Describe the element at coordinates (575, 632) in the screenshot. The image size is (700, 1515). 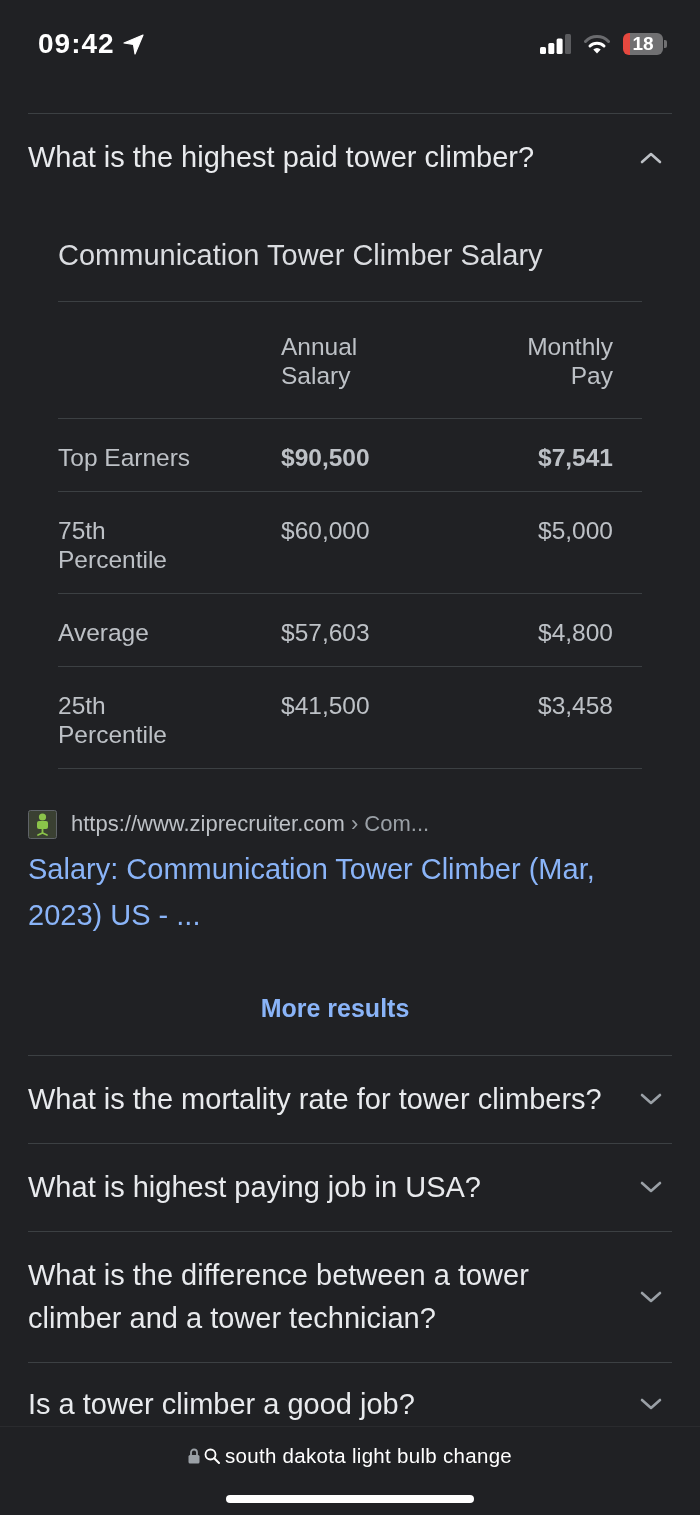
I see `table-cell: $4,800` at that location.